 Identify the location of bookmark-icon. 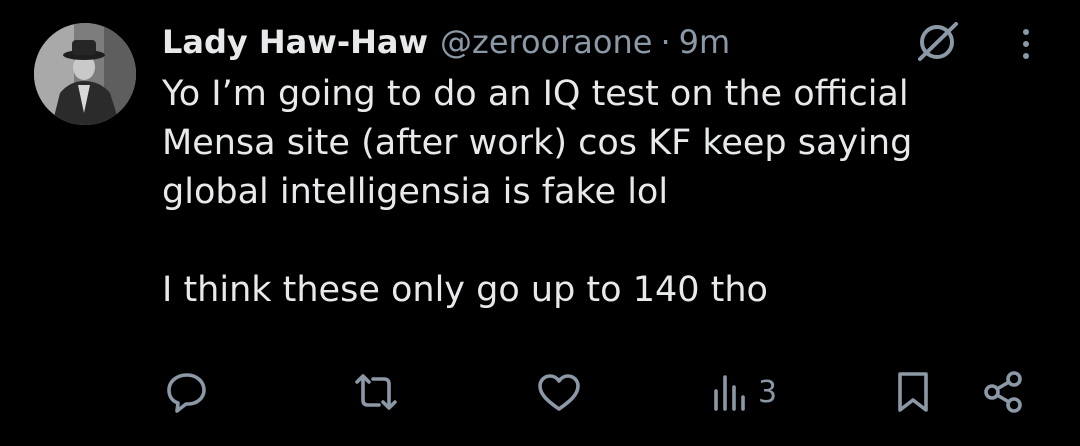
(913, 392).